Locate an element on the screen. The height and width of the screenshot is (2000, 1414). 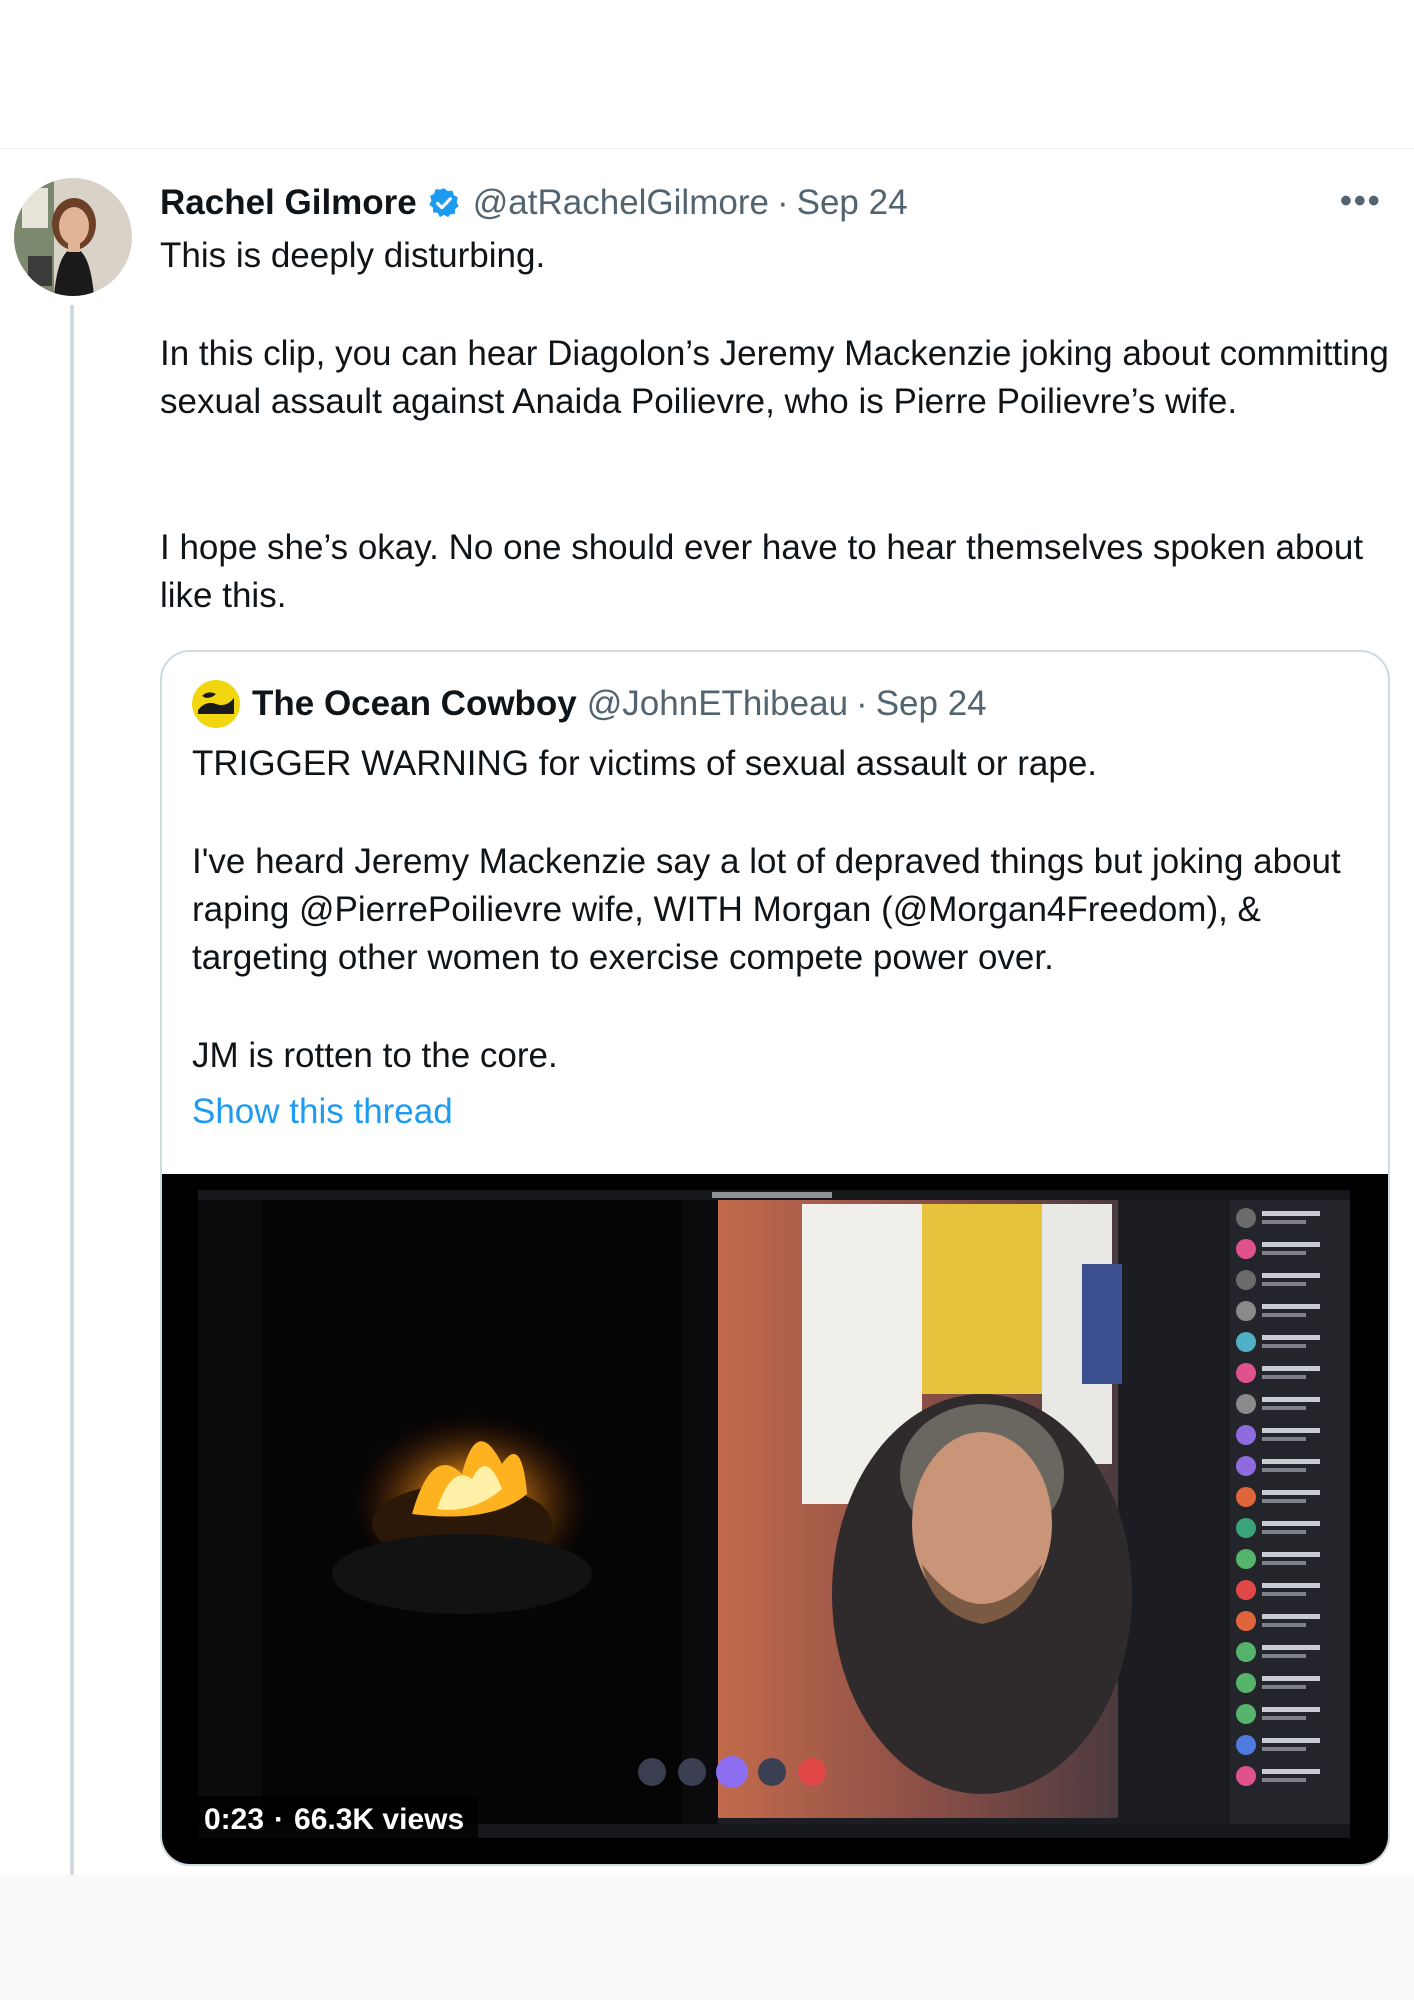
tweet-date: Sep 24 is located at coordinates (852, 203).